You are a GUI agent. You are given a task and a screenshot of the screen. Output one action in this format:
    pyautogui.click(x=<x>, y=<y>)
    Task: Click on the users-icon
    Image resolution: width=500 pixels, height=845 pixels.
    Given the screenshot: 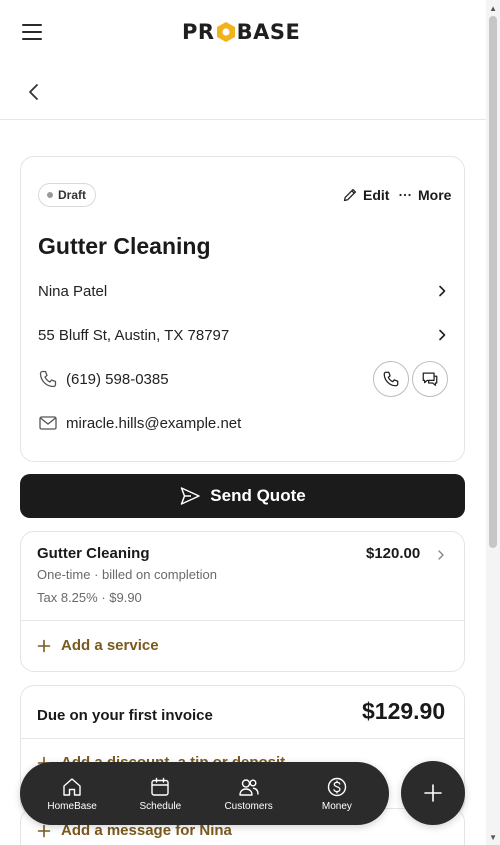 What is the action you would take?
    pyautogui.click(x=248, y=787)
    